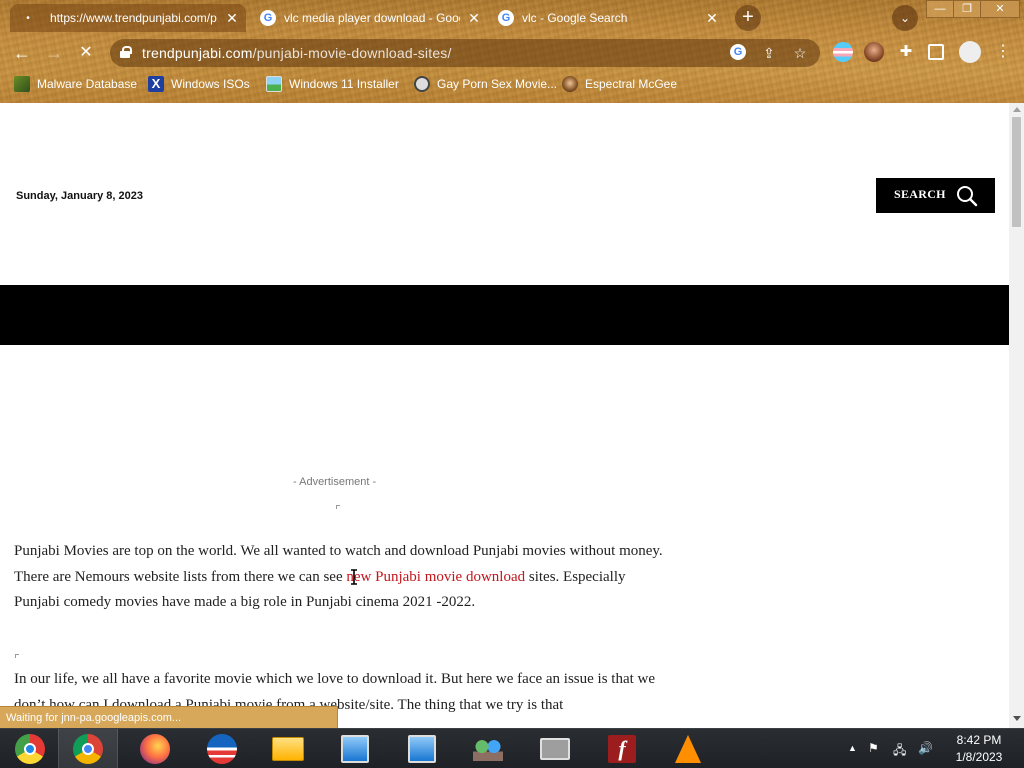 Image resolution: width=1024 pixels, height=768 pixels. I want to click on bookmark-label: Windows 11 Installer, so click(344, 84).